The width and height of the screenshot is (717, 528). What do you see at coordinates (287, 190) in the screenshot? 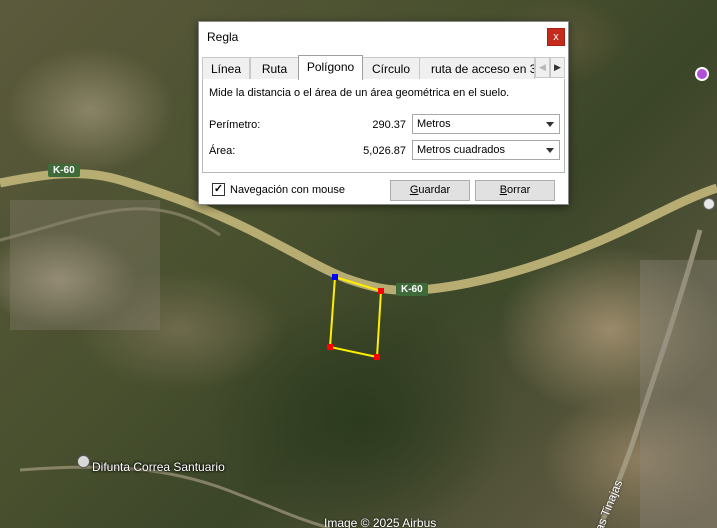
I see `mouse-navigation-label: Navegación con mouse` at bounding box center [287, 190].